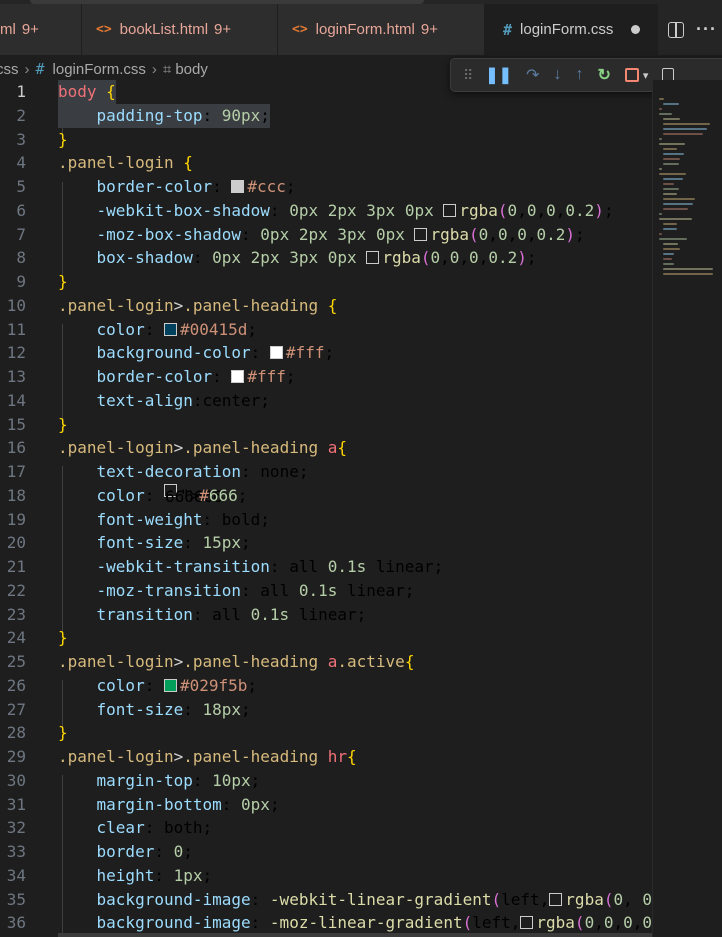 Image resolution: width=722 pixels, height=937 pixels. What do you see at coordinates (326, 828) in the screenshot?
I see `code-line: 32 clear: both;` at bounding box center [326, 828].